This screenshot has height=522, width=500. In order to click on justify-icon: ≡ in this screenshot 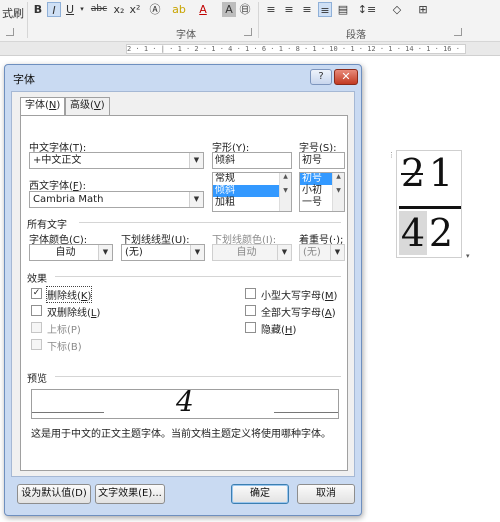, I will do `click(325, 9)`.